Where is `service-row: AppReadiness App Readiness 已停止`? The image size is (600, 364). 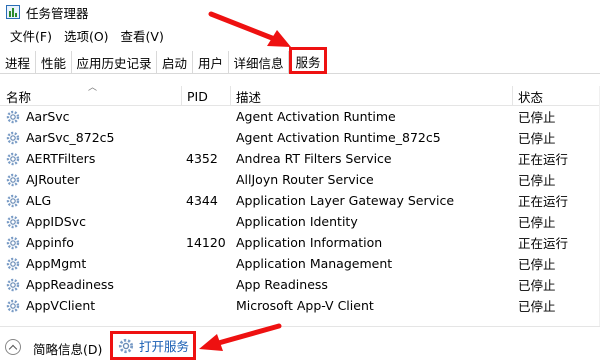
service-row: AppReadiness App Readiness 已停止 is located at coordinates (300, 284).